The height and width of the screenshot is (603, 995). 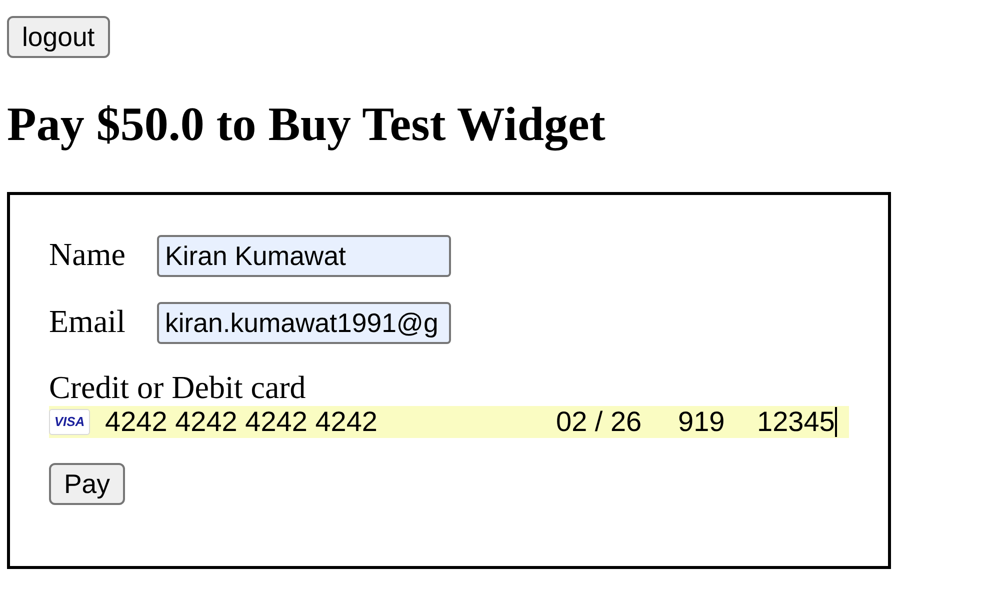 What do you see at coordinates (449, 422) in the screenshot?
I see `card-field: VISA 4242 4242 4242 4242 02 / 26 919 12345` at bounding box center [449, 422].